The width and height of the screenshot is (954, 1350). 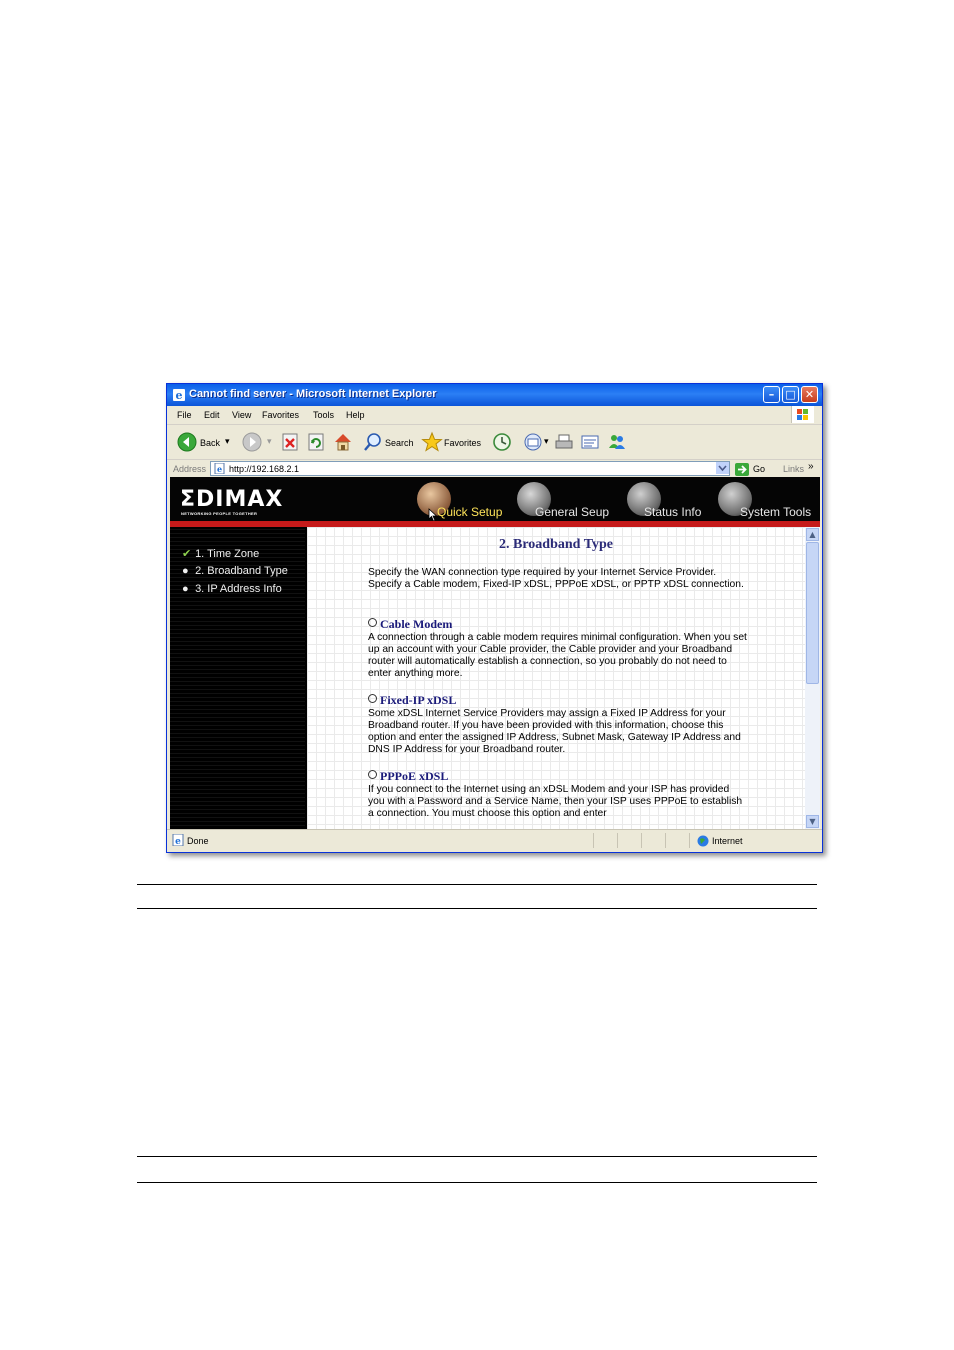 I want to click on nav-label: System Tools, so click(x=776, y=512).